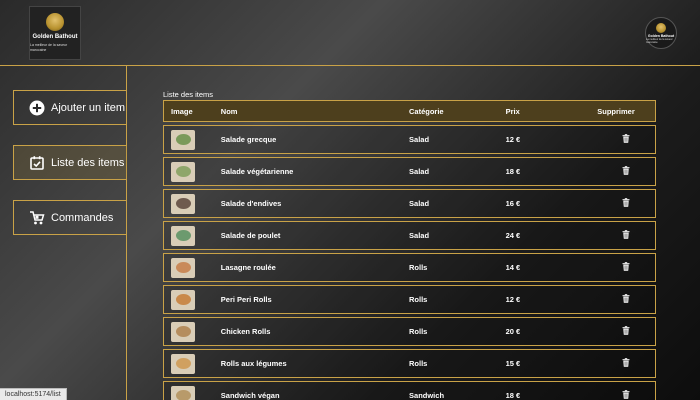 This screenshot has height=400, width=700. What do you see at coordinates (427, 395) in the screenshot?
I see `item-category: Sandwich` at bounding box center [427, 395].